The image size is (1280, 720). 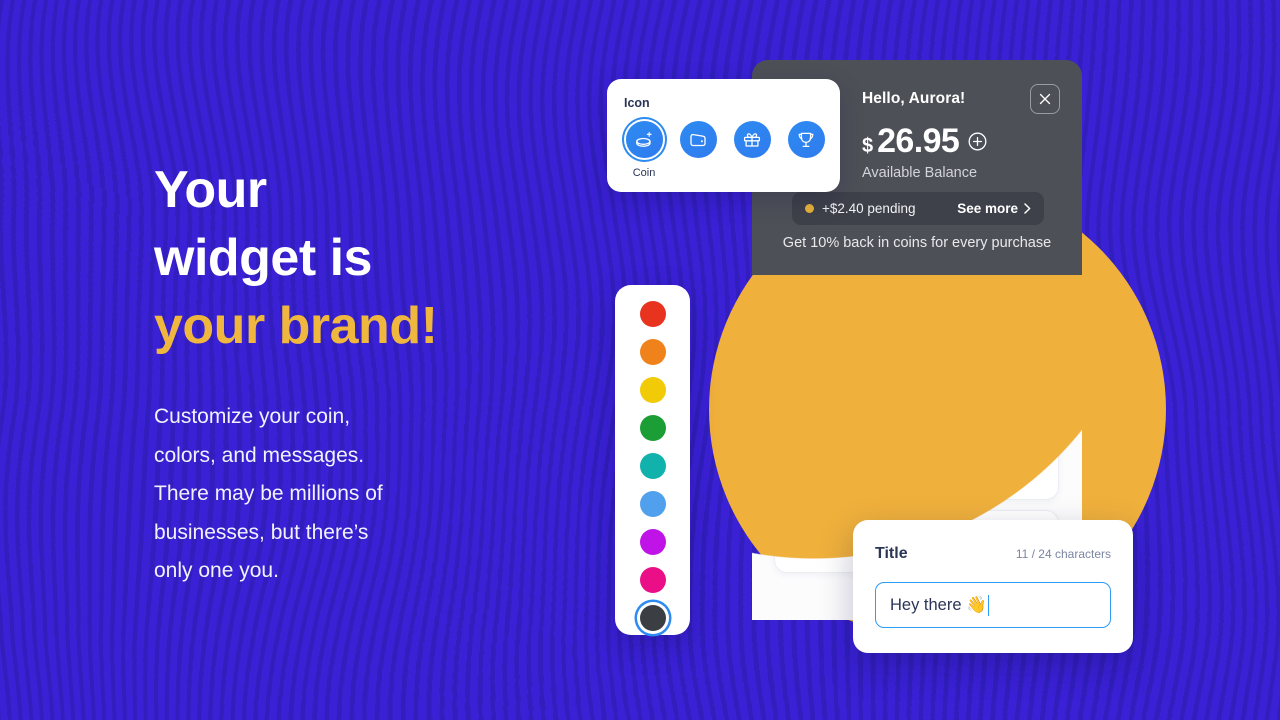 I want to click on title-input: Hey there 👋, so click(x=993, y=605).